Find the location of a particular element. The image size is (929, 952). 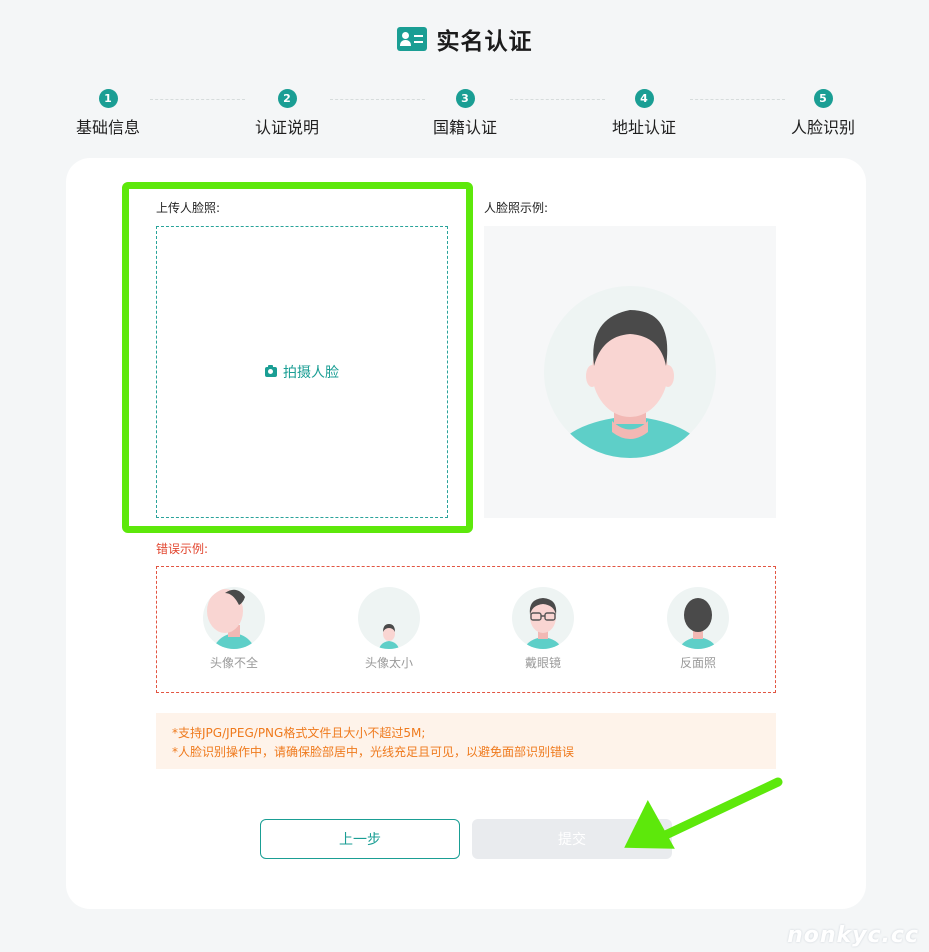

page-header: 实名认证 is located at coordinates (464, 39).